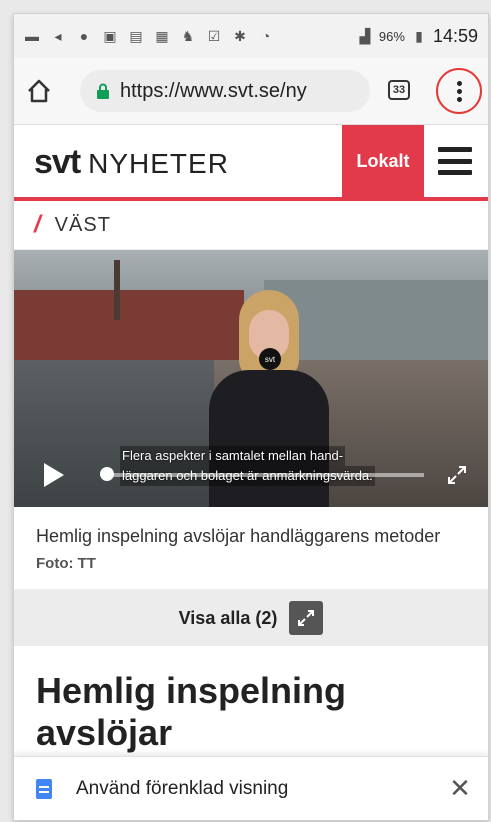  I want to click on bluetooth-icon: ✱, so click(240, 35).